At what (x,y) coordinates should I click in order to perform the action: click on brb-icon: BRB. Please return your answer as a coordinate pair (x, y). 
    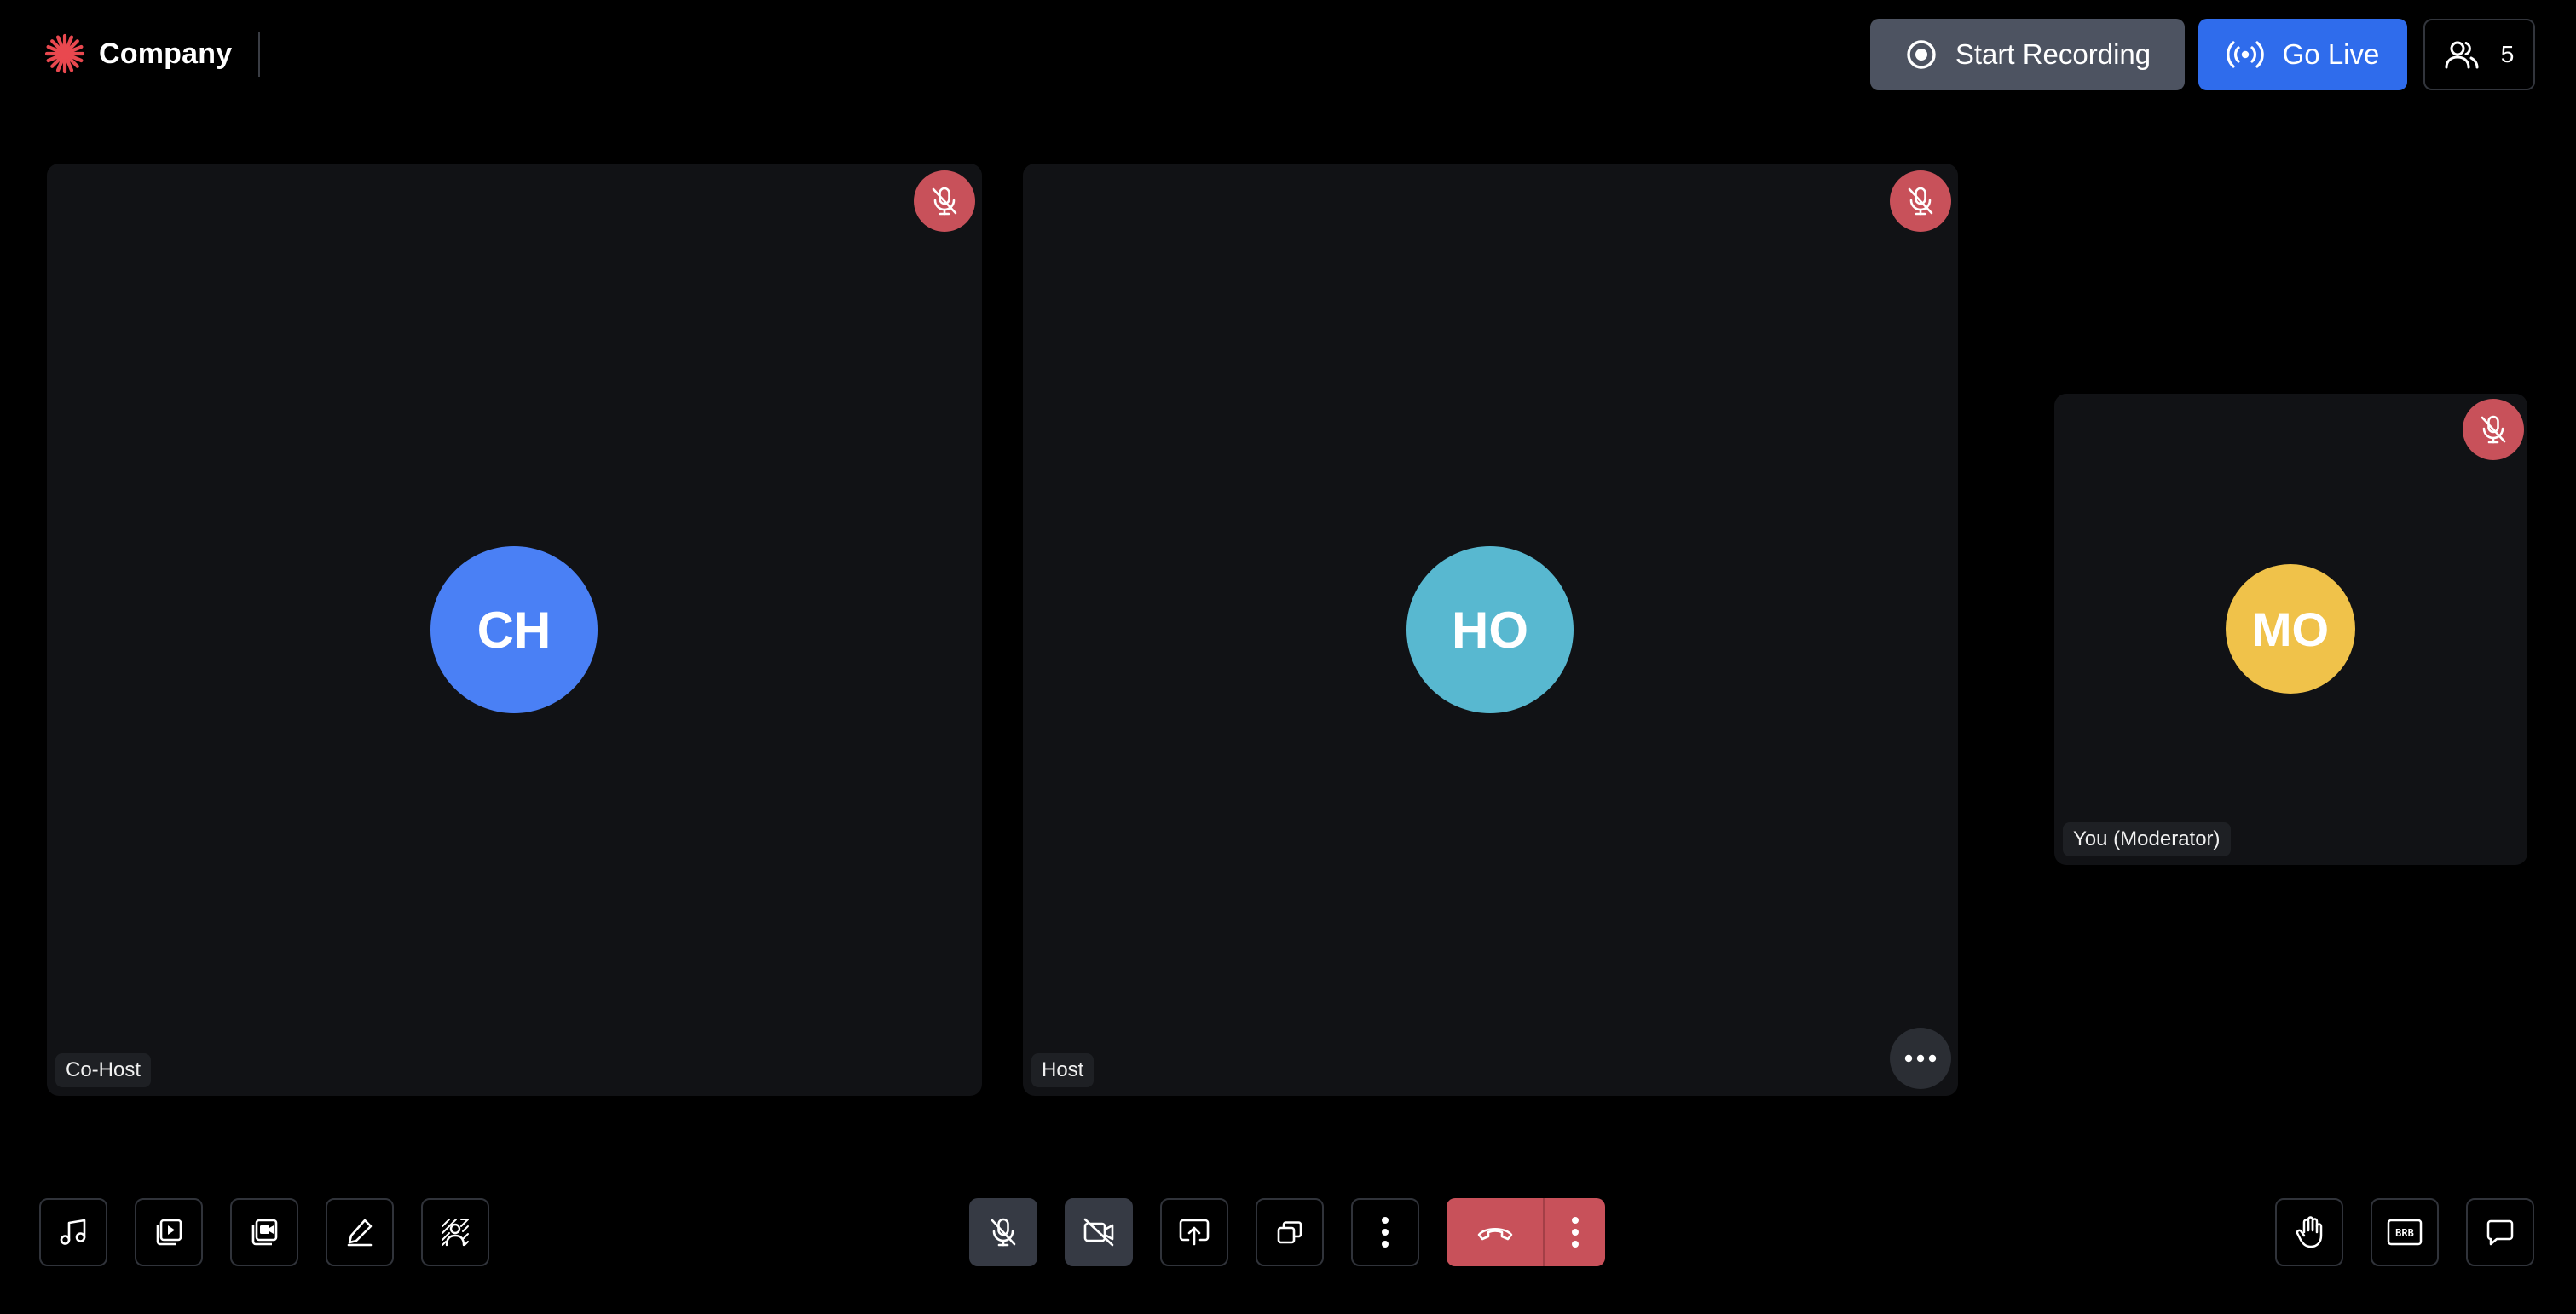
    Looking at the image, I should click on (2405, 1232).